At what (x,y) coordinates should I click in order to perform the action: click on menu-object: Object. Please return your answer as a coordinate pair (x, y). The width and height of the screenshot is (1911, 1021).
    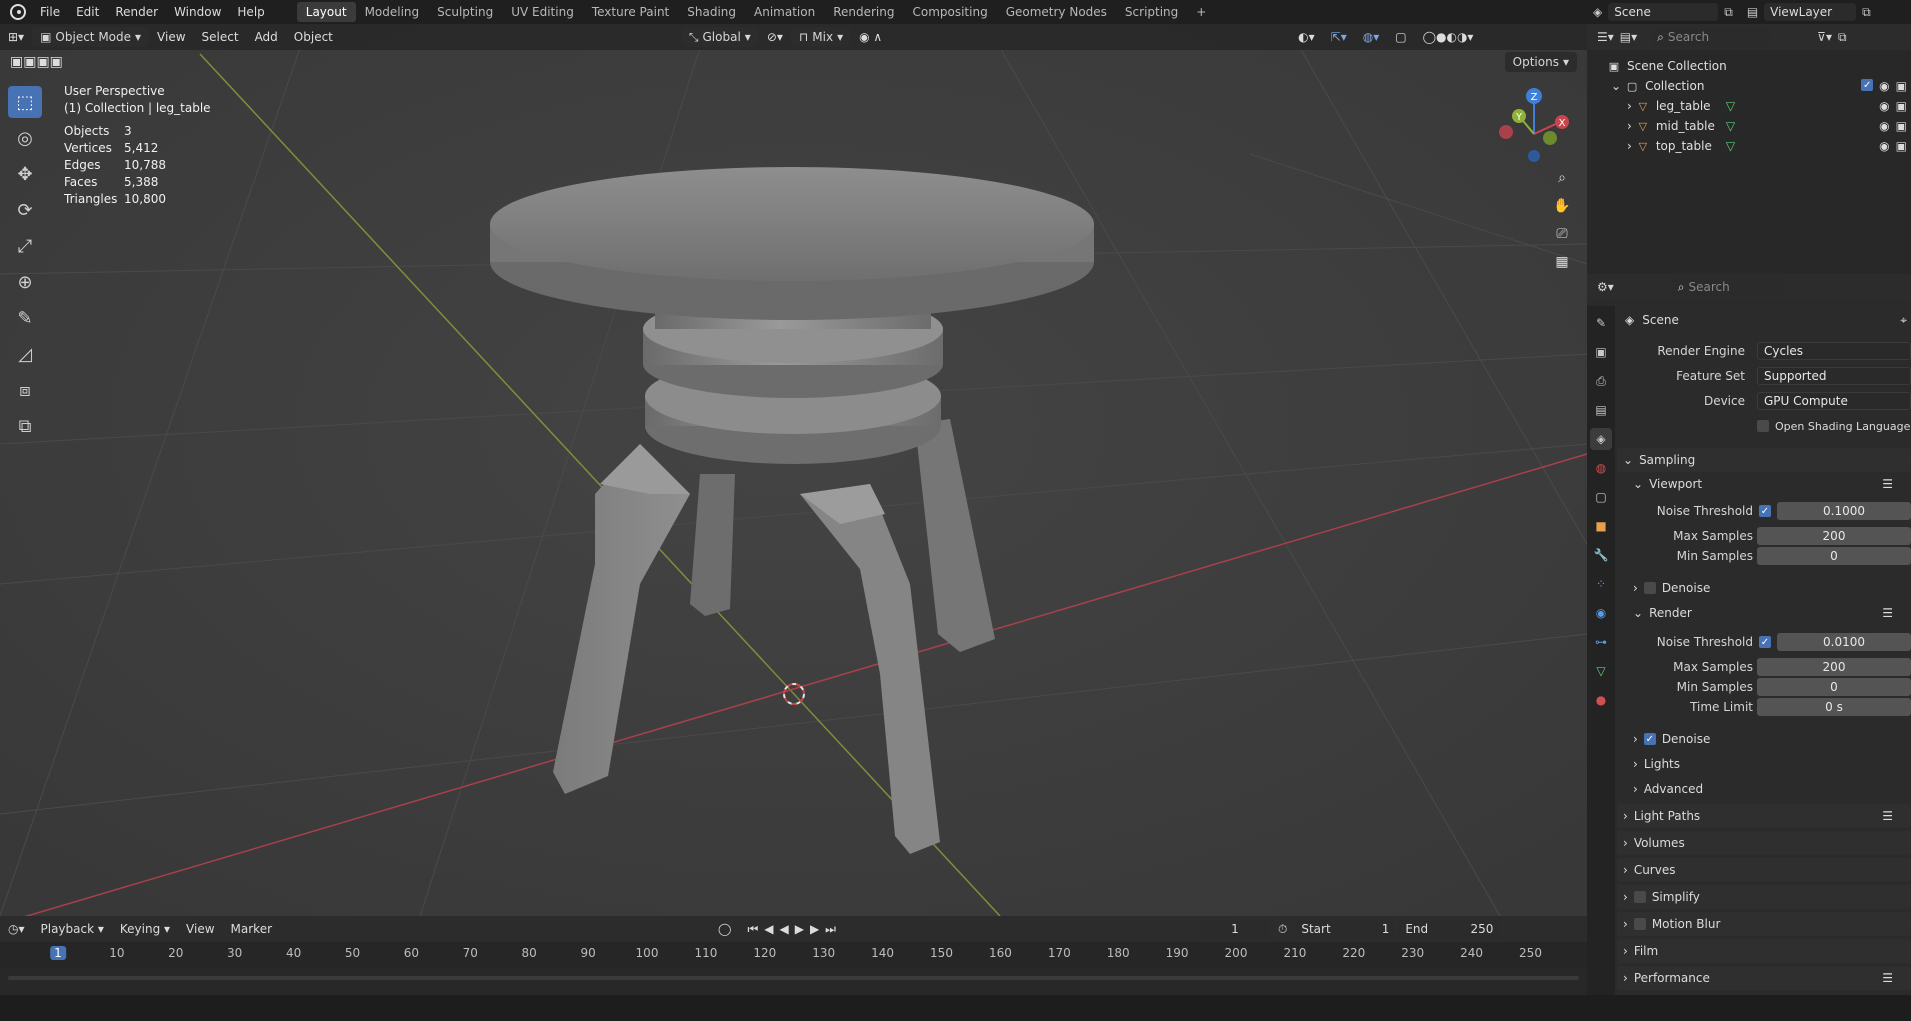
    Looking at the image, I should click on (313, 37).